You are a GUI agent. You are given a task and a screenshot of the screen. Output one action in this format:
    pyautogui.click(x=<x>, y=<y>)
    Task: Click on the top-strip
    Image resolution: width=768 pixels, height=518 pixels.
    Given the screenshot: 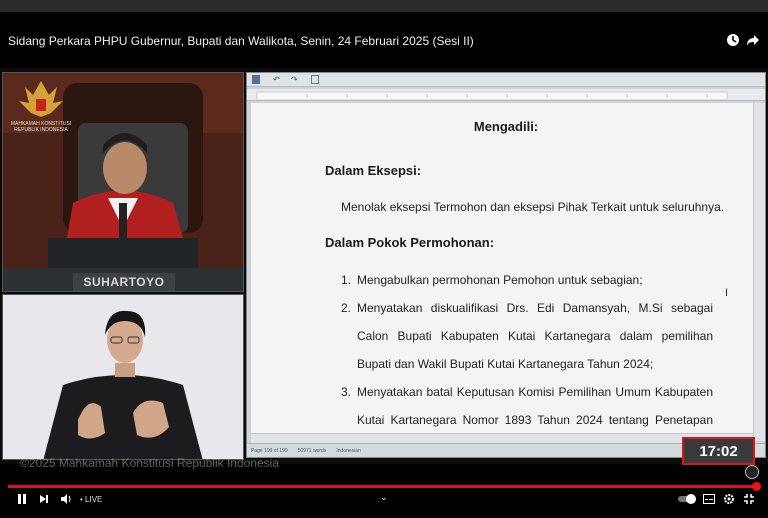 What is the action you would take?
    pyautogui.click(x=384, y=6)
    